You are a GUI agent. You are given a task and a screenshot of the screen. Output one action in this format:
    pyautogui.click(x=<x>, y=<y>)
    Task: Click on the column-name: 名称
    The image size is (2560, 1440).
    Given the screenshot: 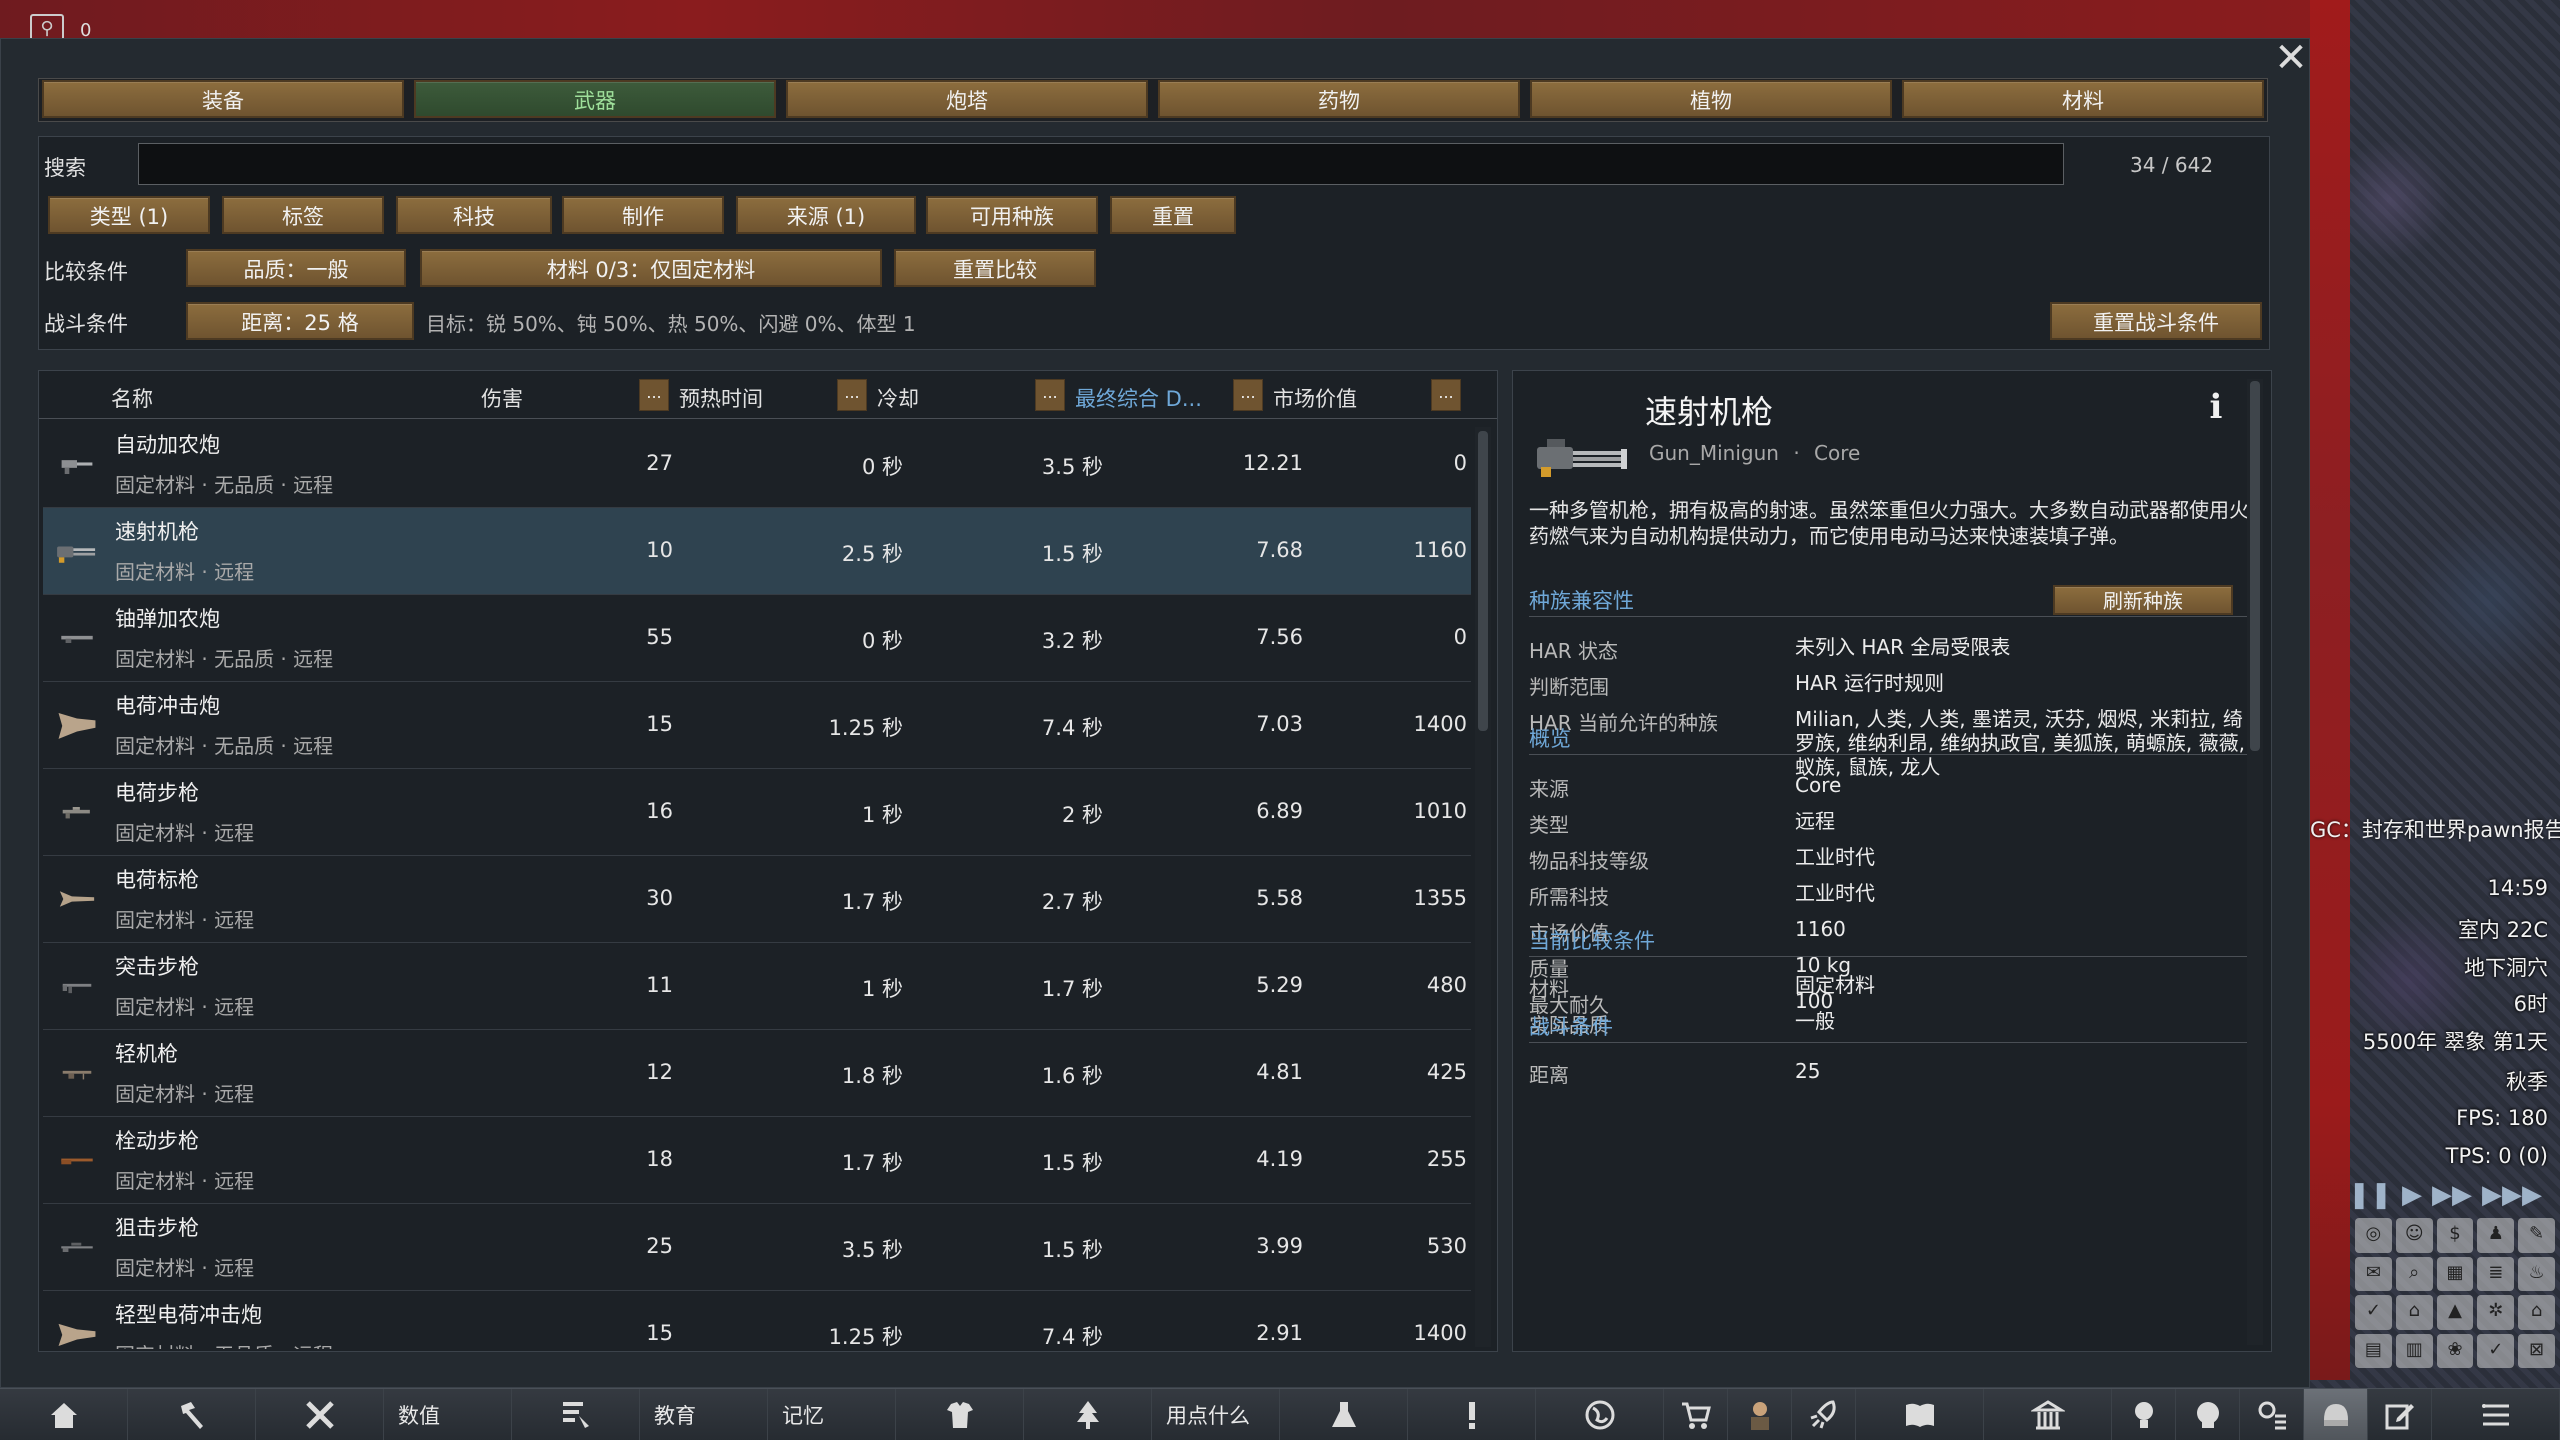 What is the action you would take?
    pyautogui.click(x=132, y=398)
    